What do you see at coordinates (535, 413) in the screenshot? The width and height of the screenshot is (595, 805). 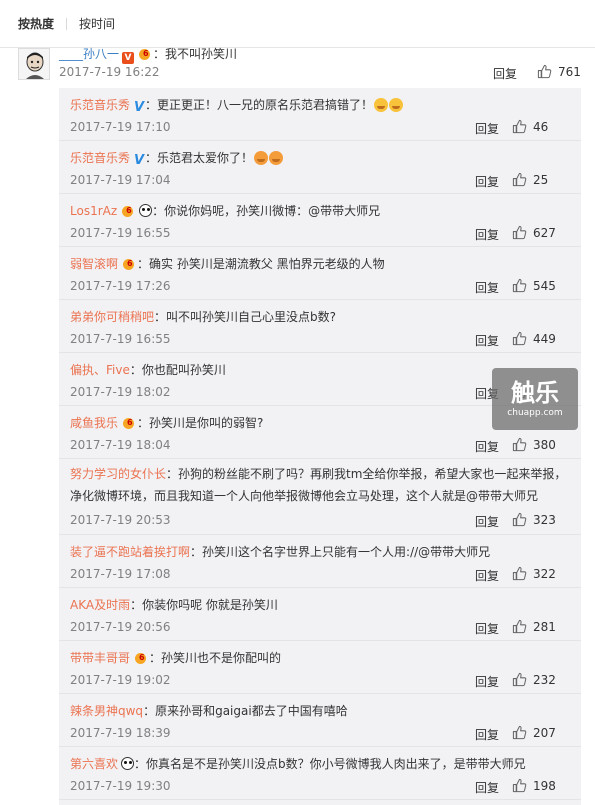 I see `watermark-url: chuapp.com` at bounding box center [535, 413].